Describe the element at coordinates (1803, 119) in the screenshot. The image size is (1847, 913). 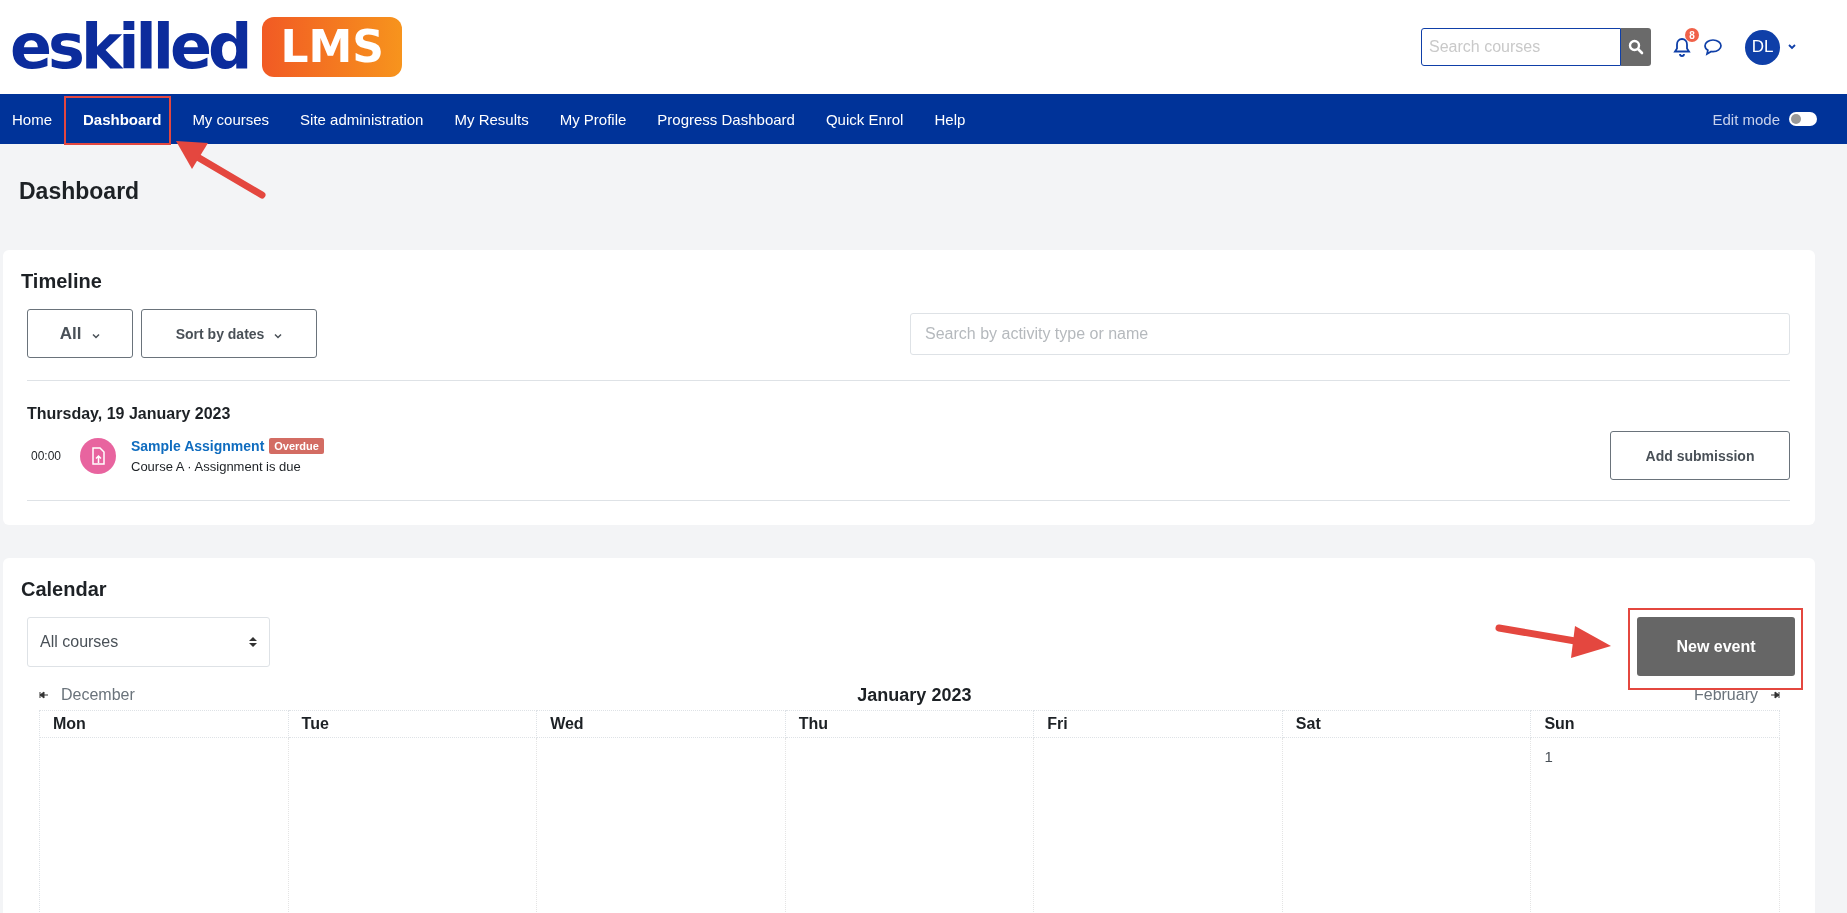
I see `edit-mode-toggle` at that location.